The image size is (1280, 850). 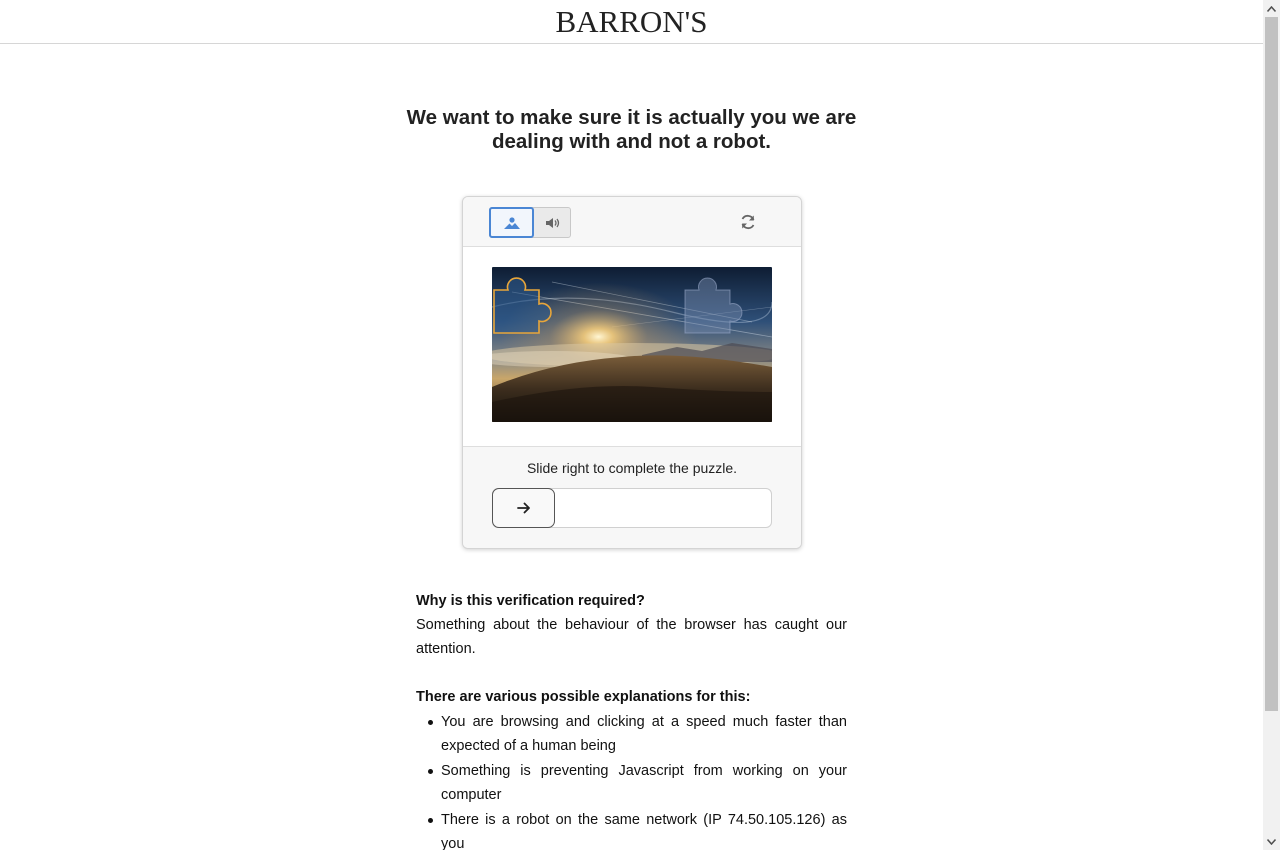 I want to click on speaker-icon, so click(x=552, y=222).